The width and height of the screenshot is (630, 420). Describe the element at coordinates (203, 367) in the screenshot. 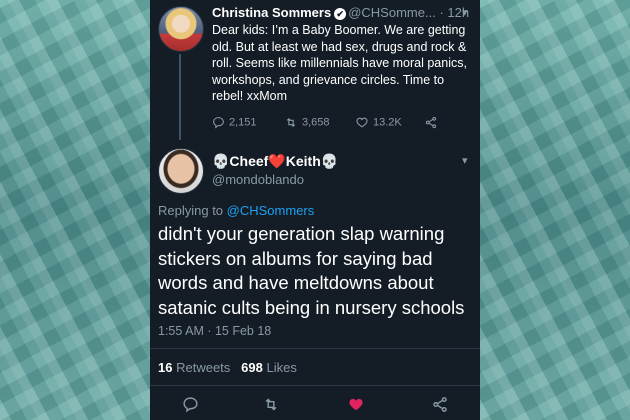

I see `retweets-label: Retweets` at that location.